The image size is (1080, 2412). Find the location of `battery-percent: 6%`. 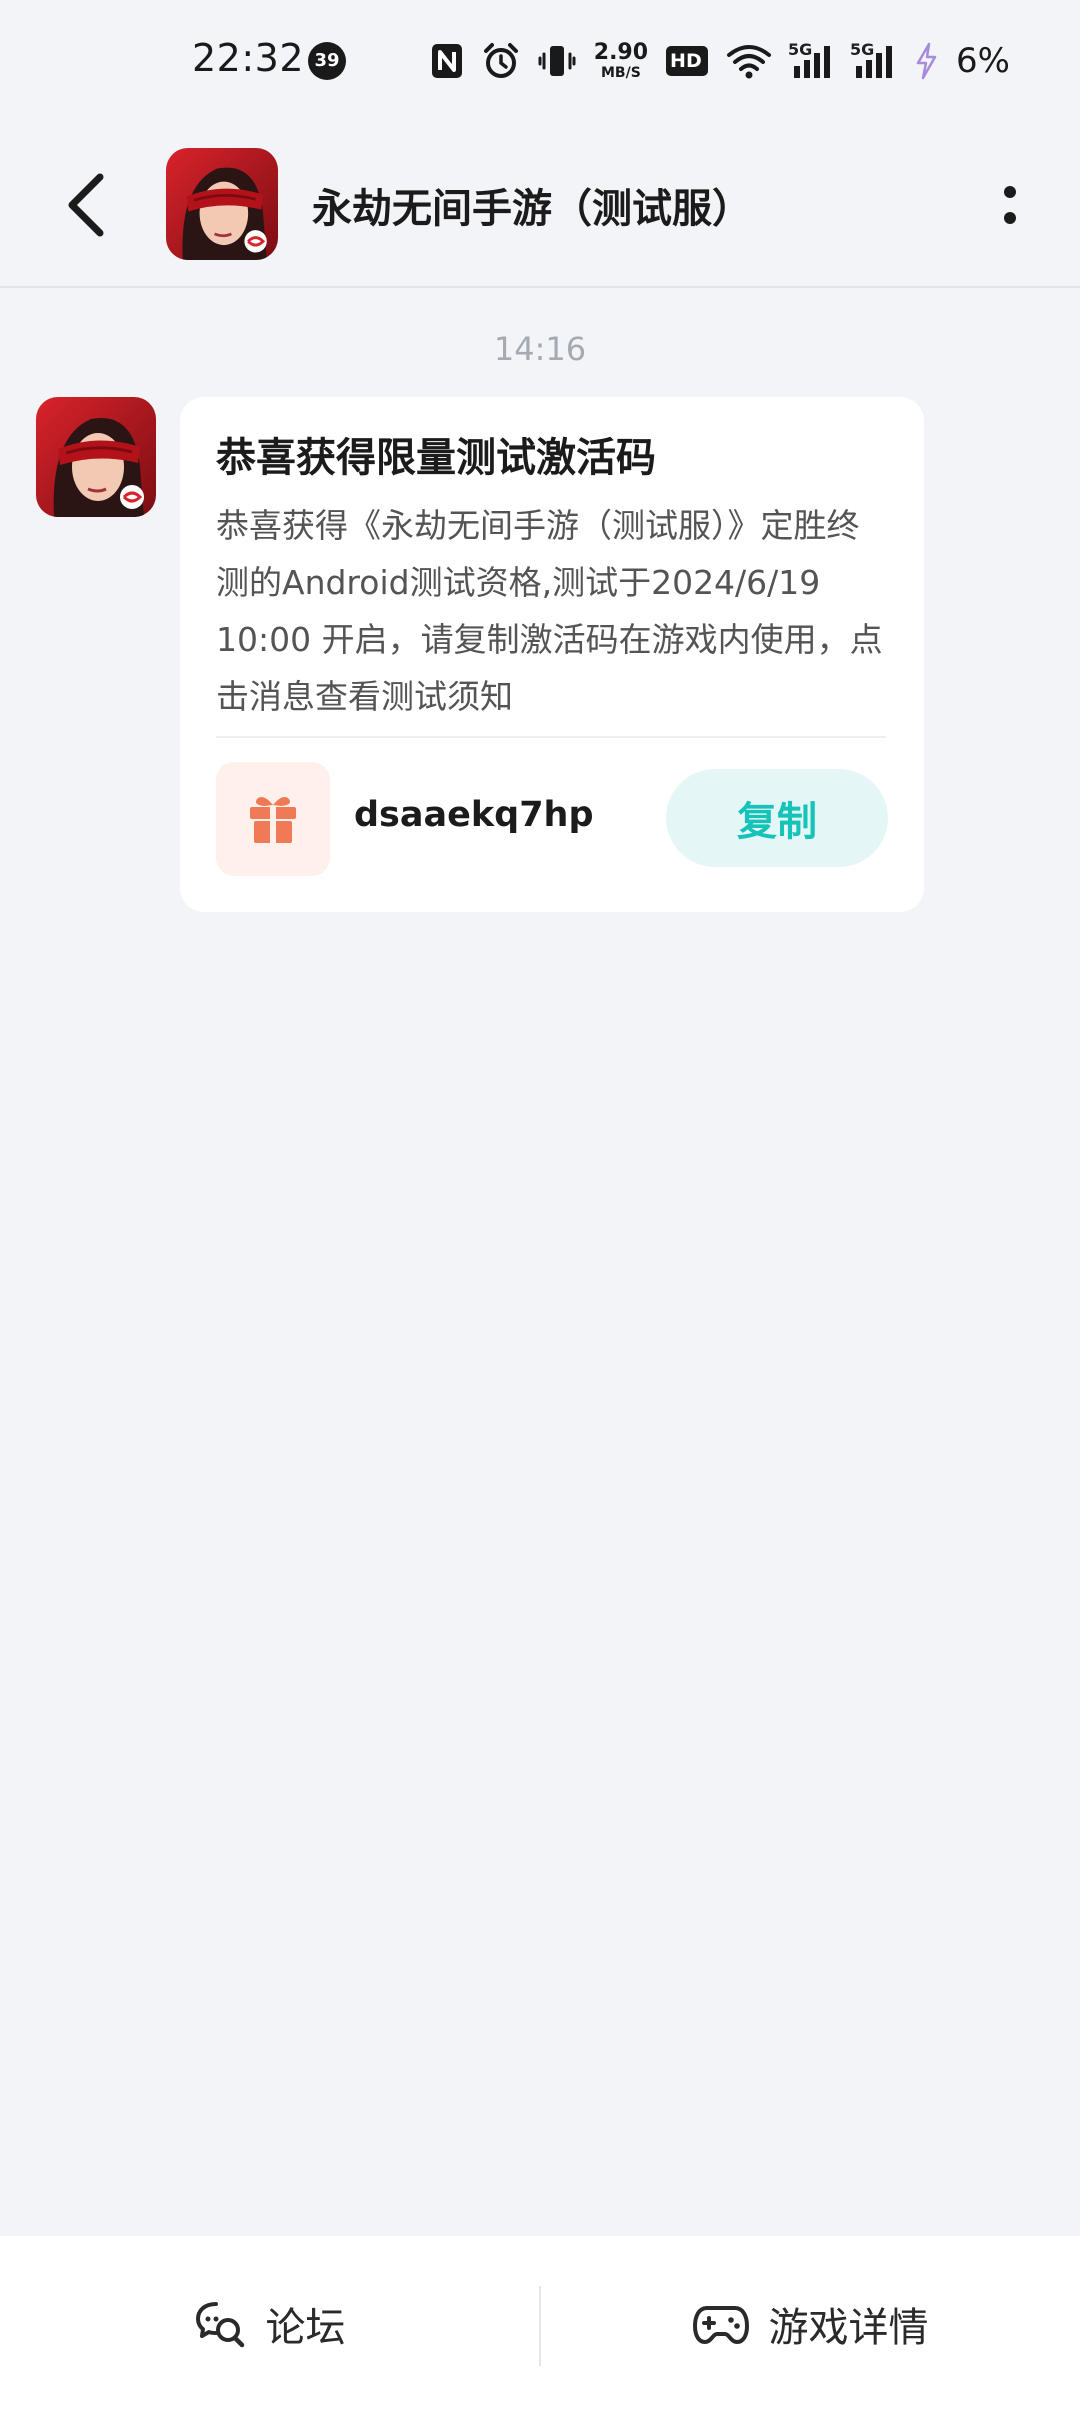

battery-percent: 6% is located at coordinates (983, 61).